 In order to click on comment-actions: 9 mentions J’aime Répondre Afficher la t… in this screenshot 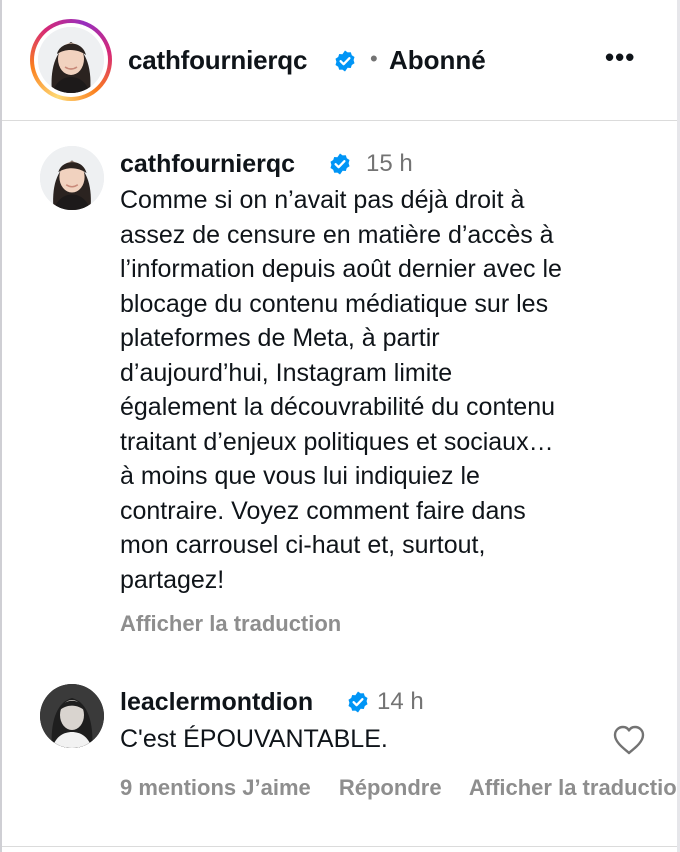, I will do `click(398, 788)`.